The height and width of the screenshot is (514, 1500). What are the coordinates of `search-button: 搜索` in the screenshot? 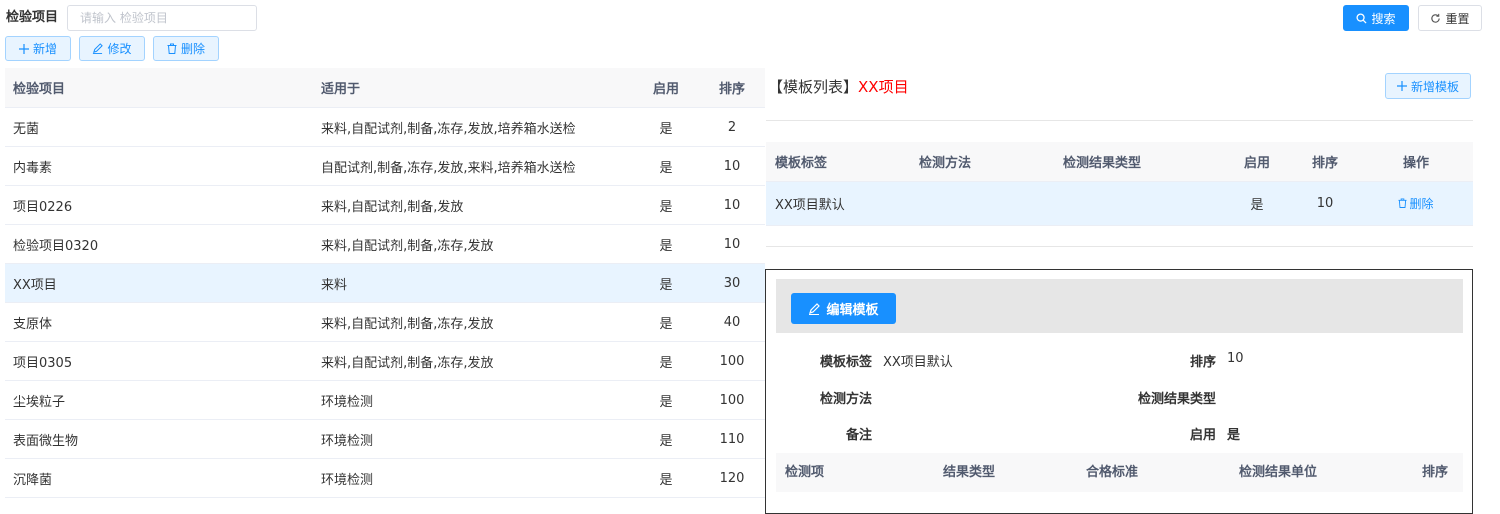 It's located at (1376, 18).